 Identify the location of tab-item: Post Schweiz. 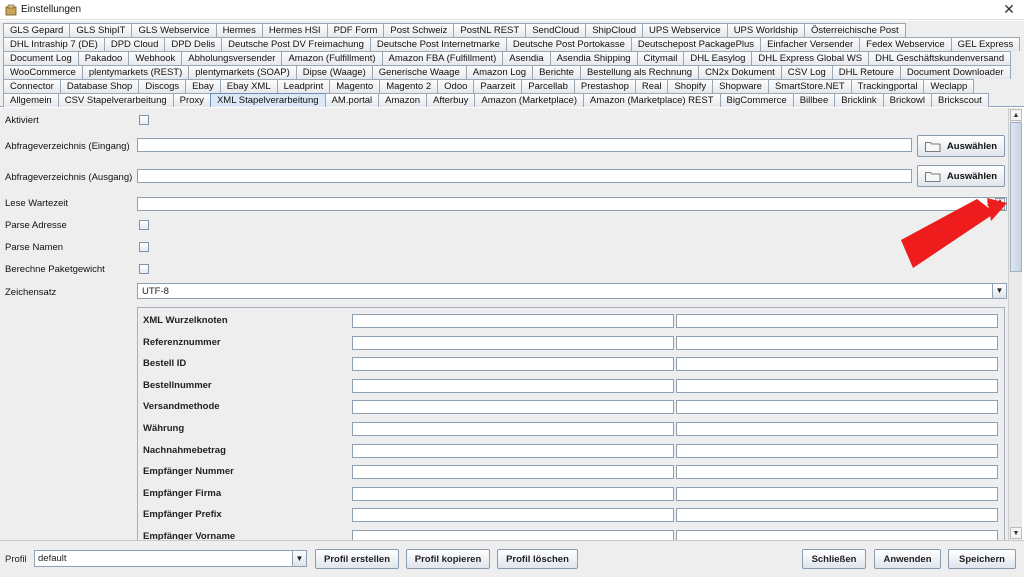
(419, 30).